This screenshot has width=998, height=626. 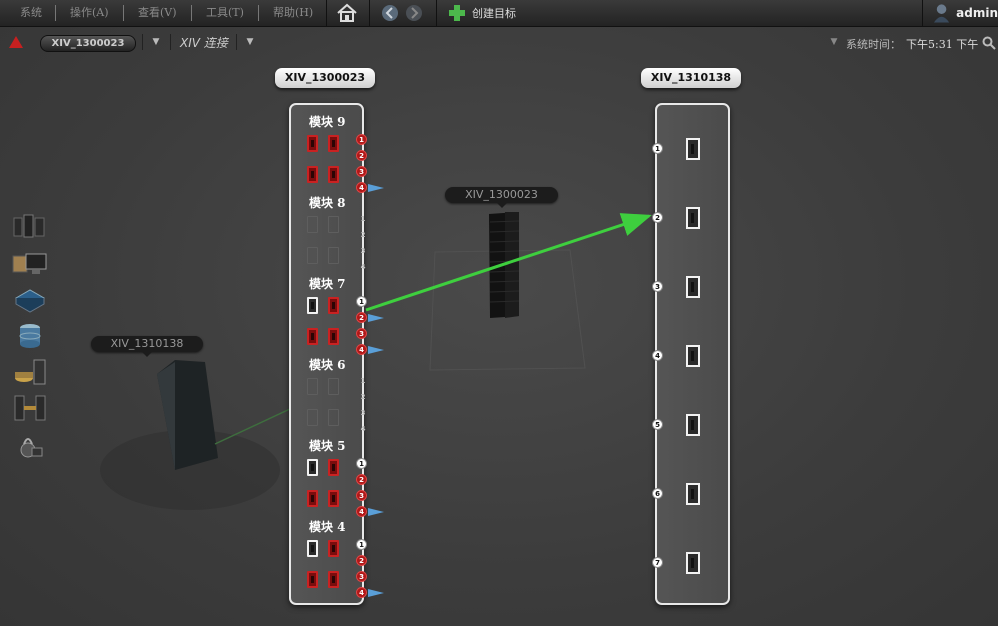 What do you see at coordinates (147, 346) in the screenshot?
I see `remote-system-bubble: XIV_1310138` at bounding box center [147, 346].